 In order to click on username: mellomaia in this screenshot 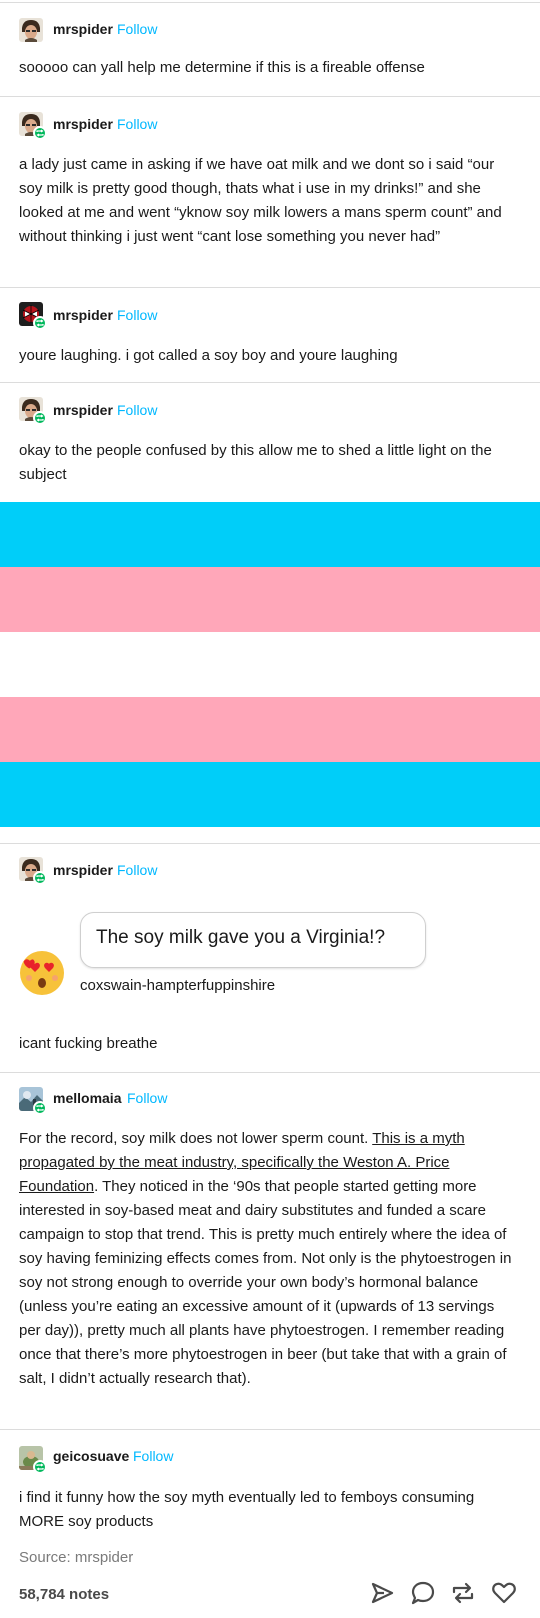, I will do `click(87, 1098)`.